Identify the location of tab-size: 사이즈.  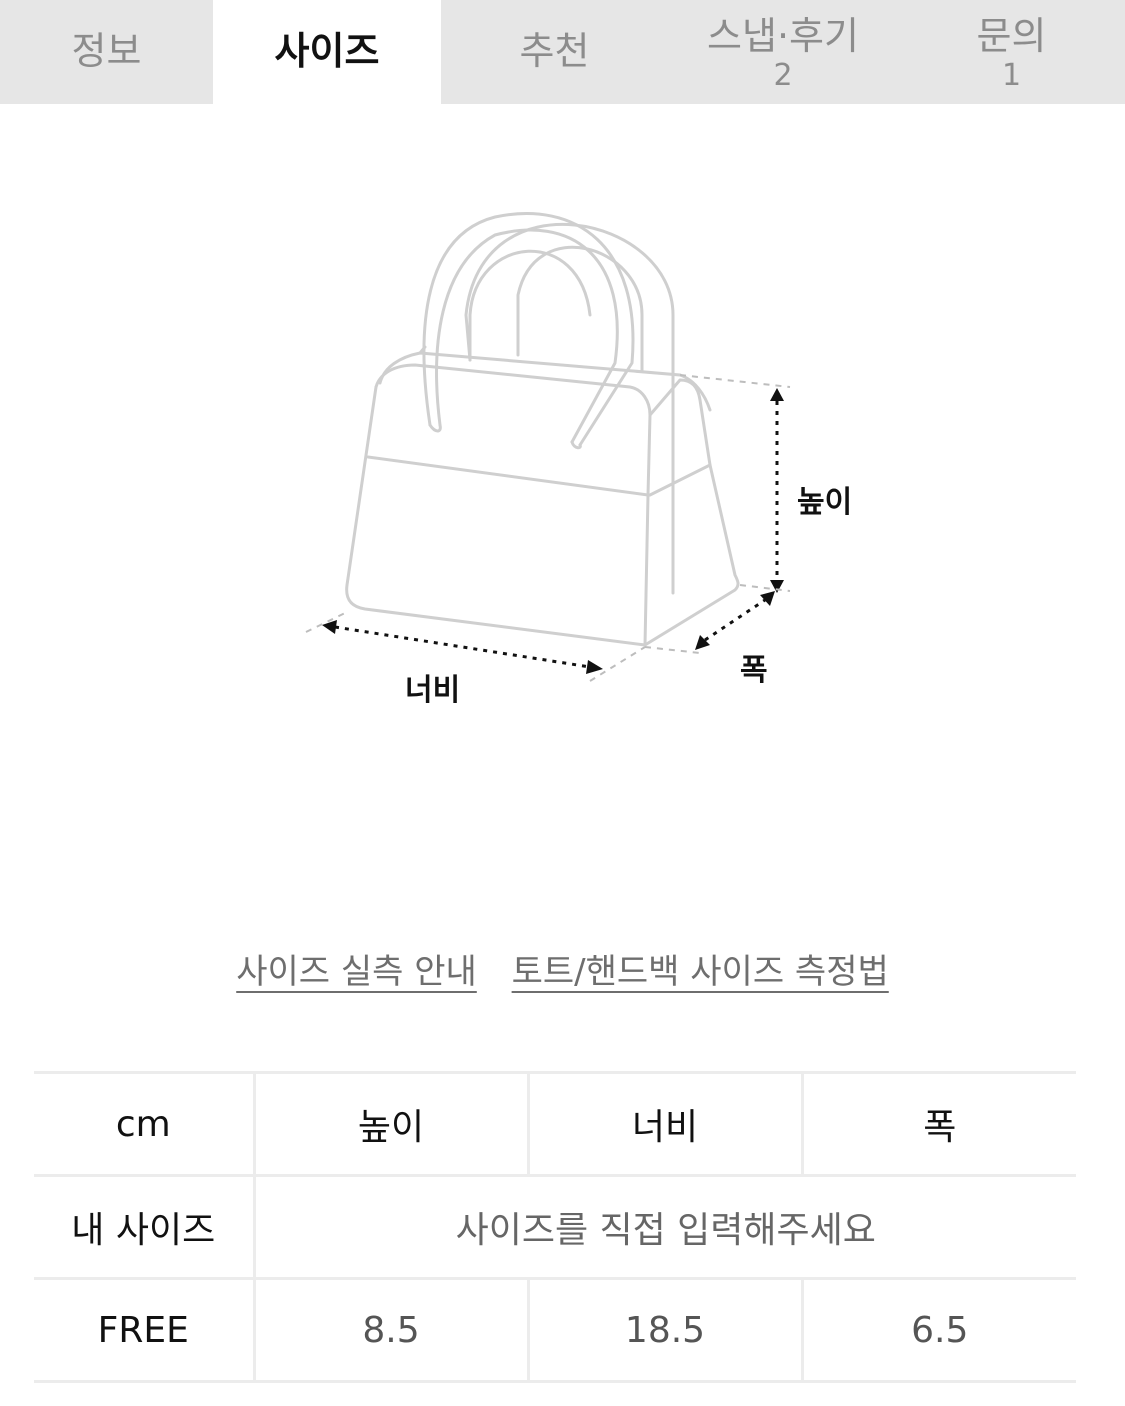
(327, 52).